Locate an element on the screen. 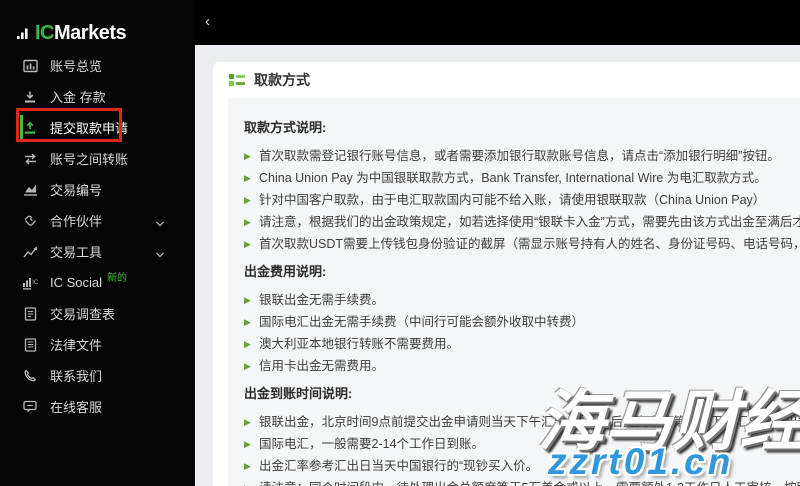 The width and height of the screenshot is (800, 486). bullet-line: ▶ 银联出金无需手续费。 is located at coordinates (514, 300).